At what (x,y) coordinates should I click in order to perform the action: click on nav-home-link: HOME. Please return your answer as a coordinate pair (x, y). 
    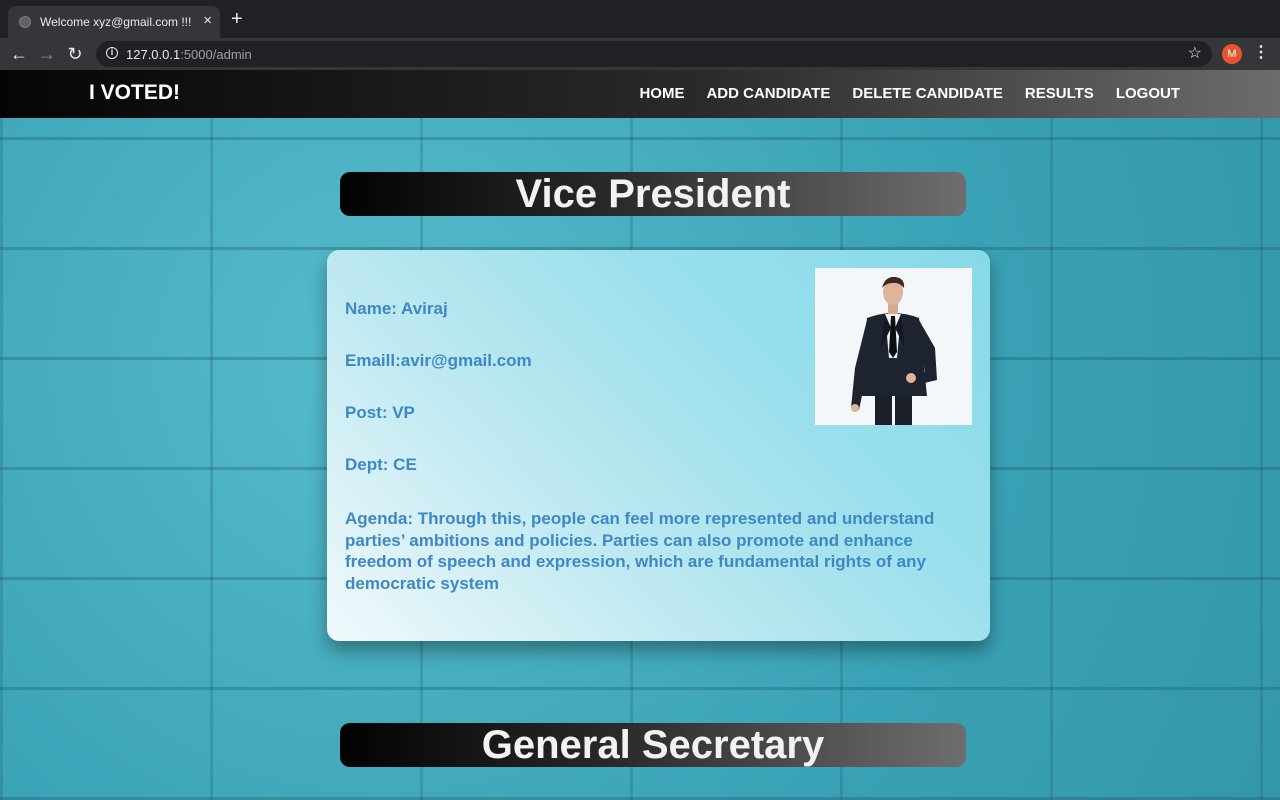
    Looking at the image, I should click on (661, 93).